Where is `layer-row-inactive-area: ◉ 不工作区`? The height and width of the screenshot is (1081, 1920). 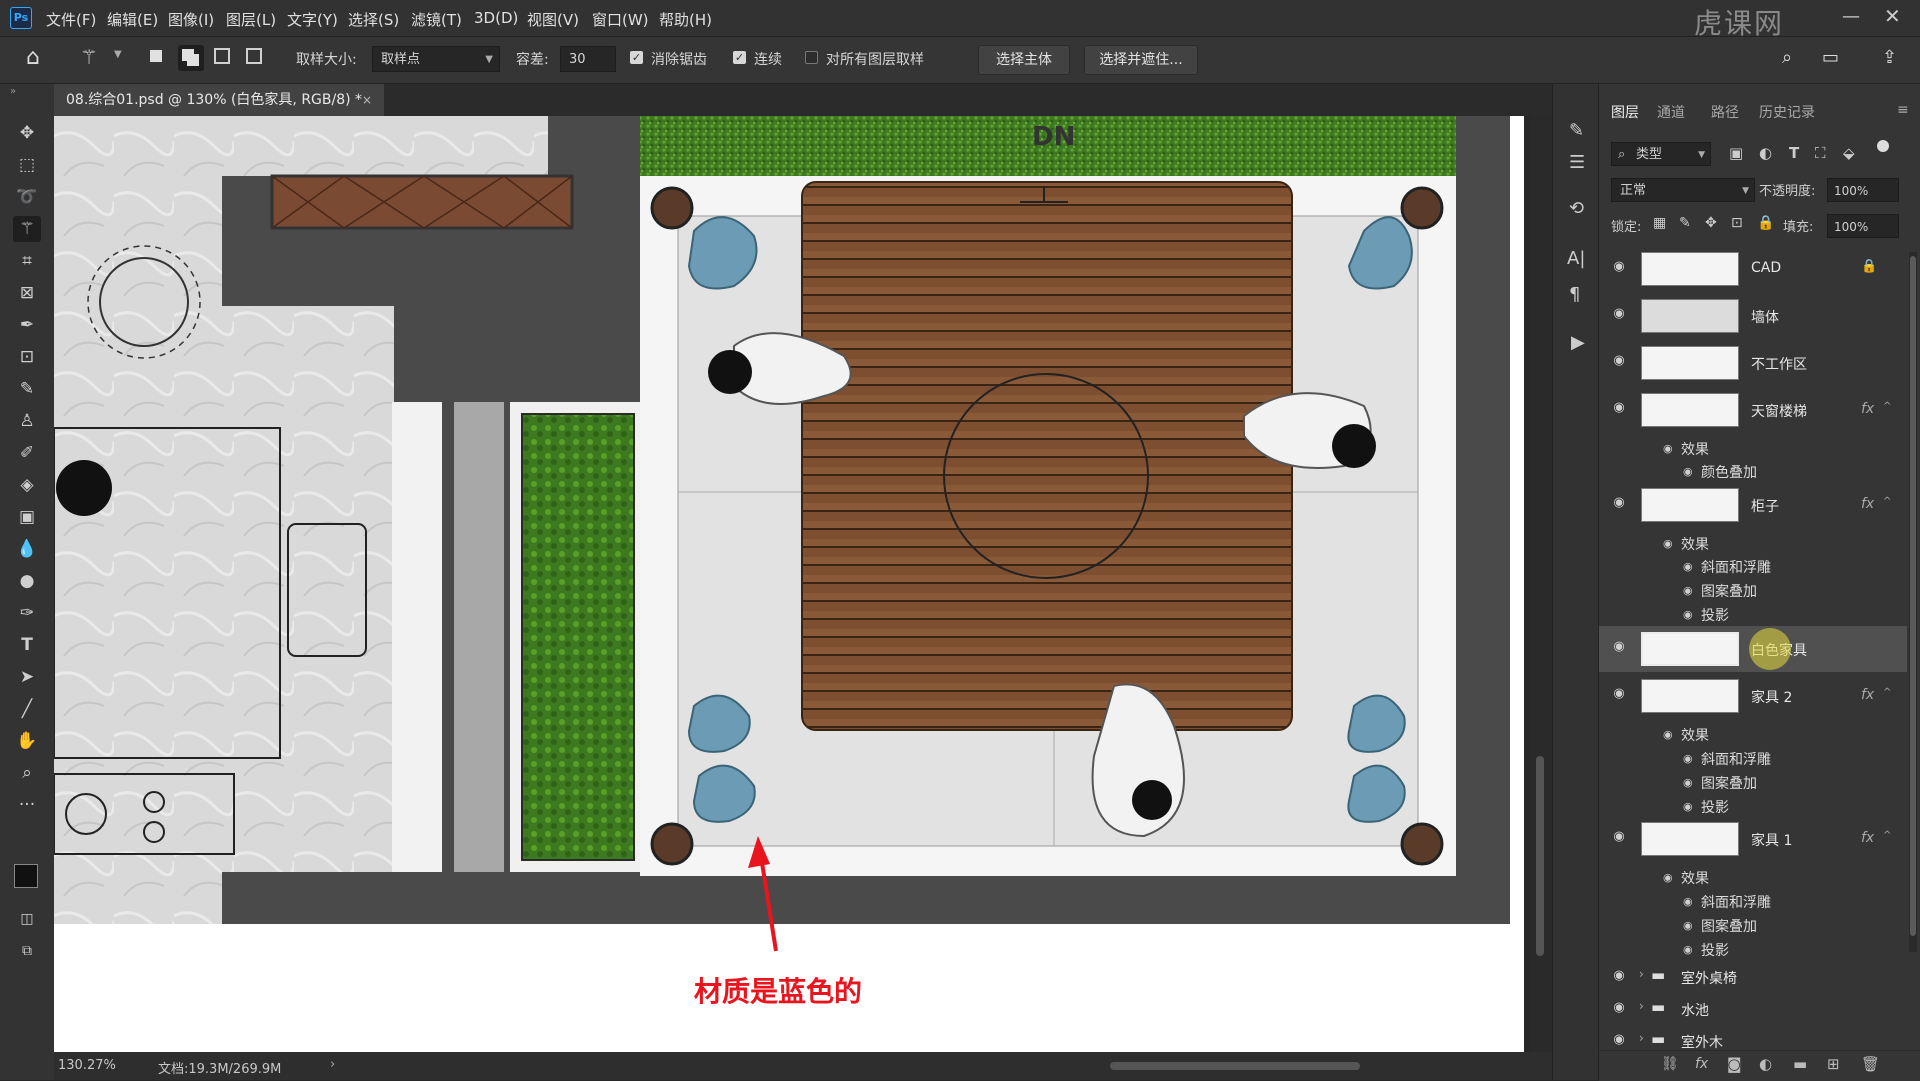
layer-row-inactive-area: ◉ 不工作区 is located at coordinates (1753, 363).